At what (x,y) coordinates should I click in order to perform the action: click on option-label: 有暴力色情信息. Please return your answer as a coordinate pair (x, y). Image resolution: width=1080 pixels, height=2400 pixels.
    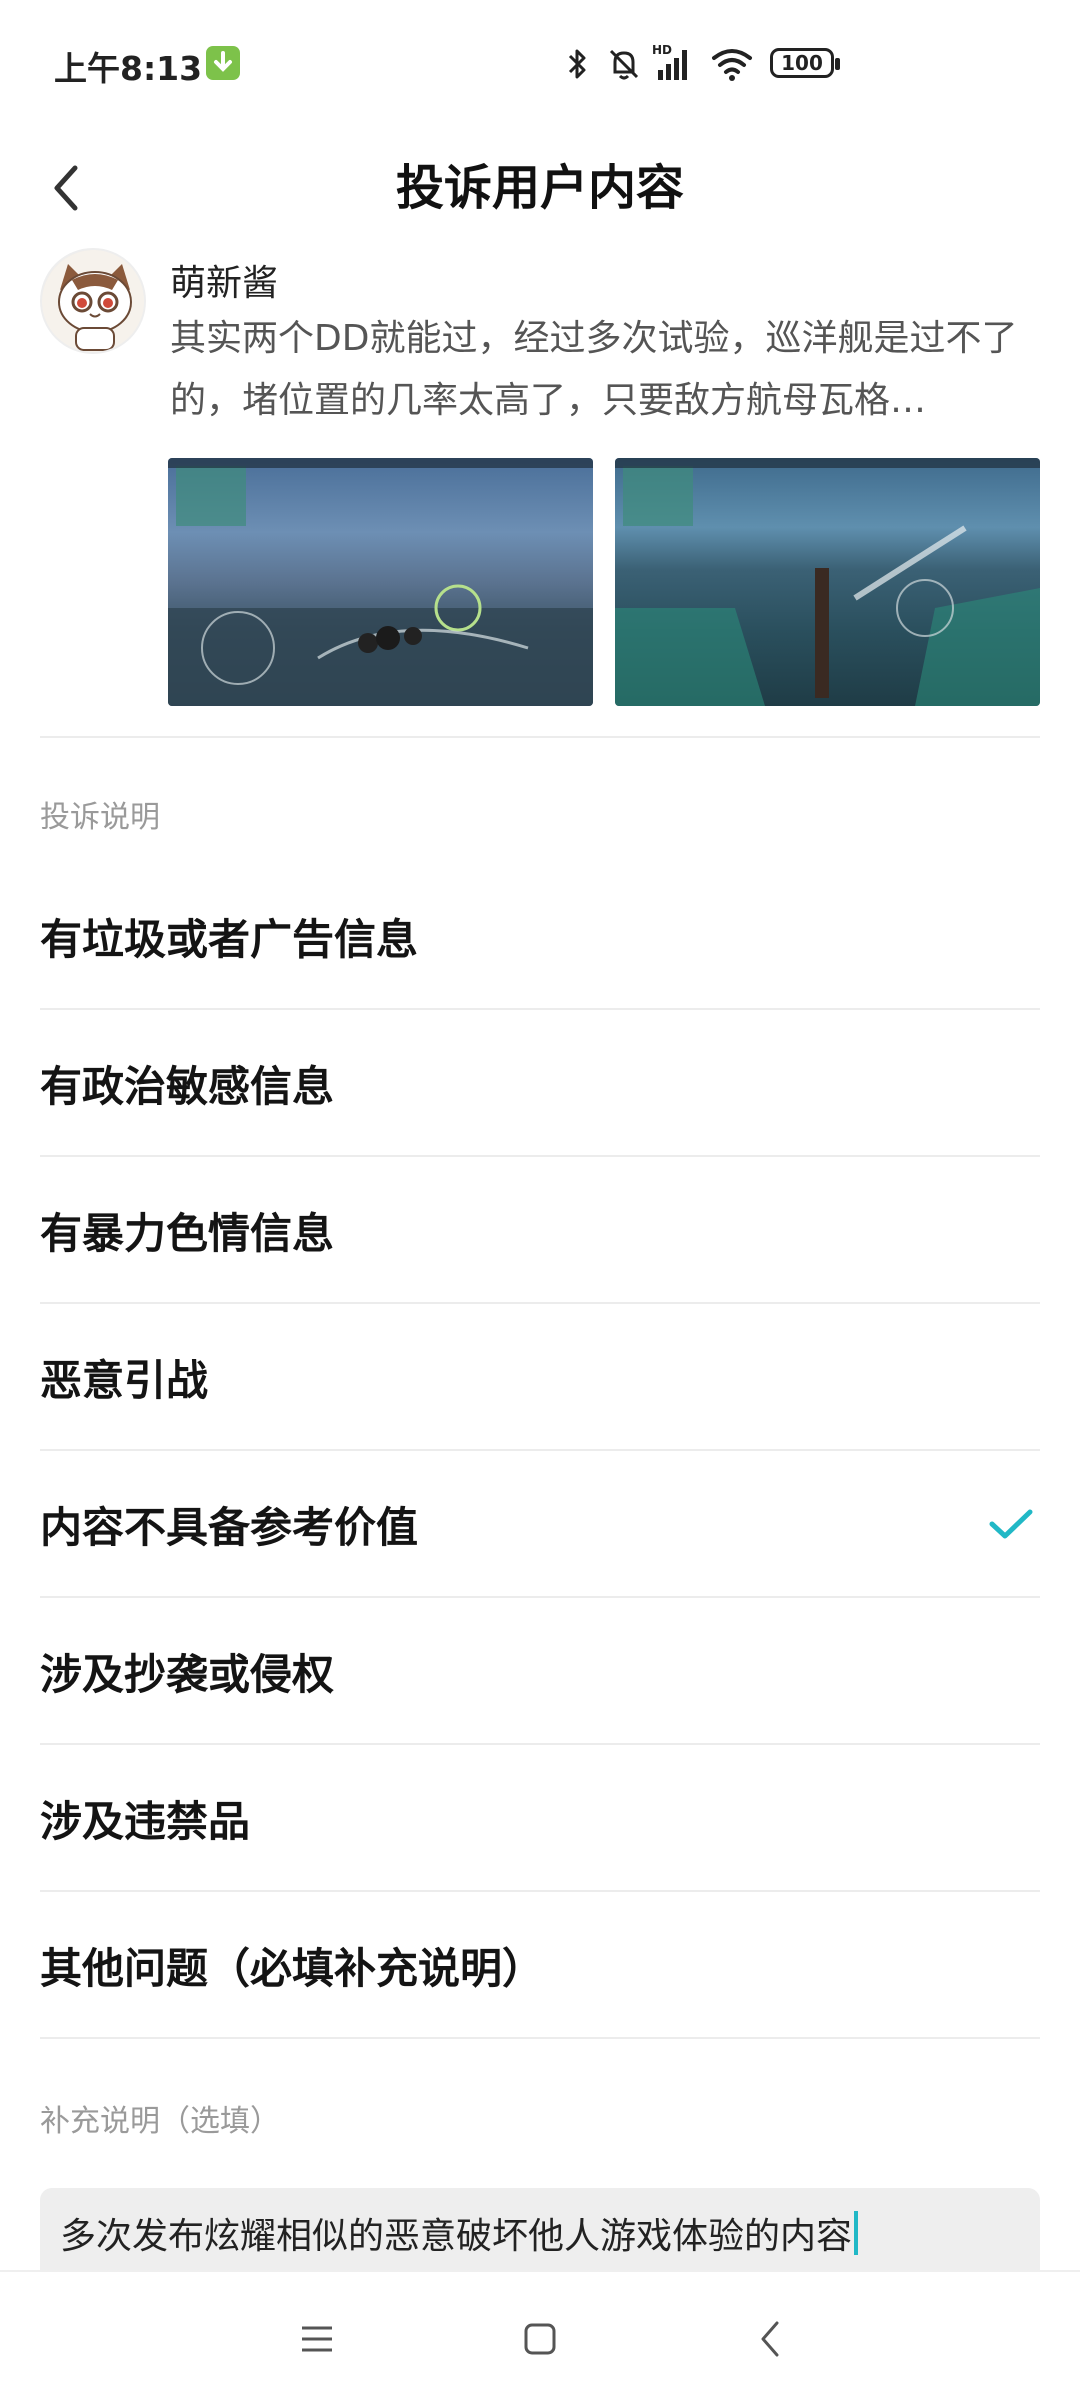
    Looking at the image, I should click on (187, 1233).